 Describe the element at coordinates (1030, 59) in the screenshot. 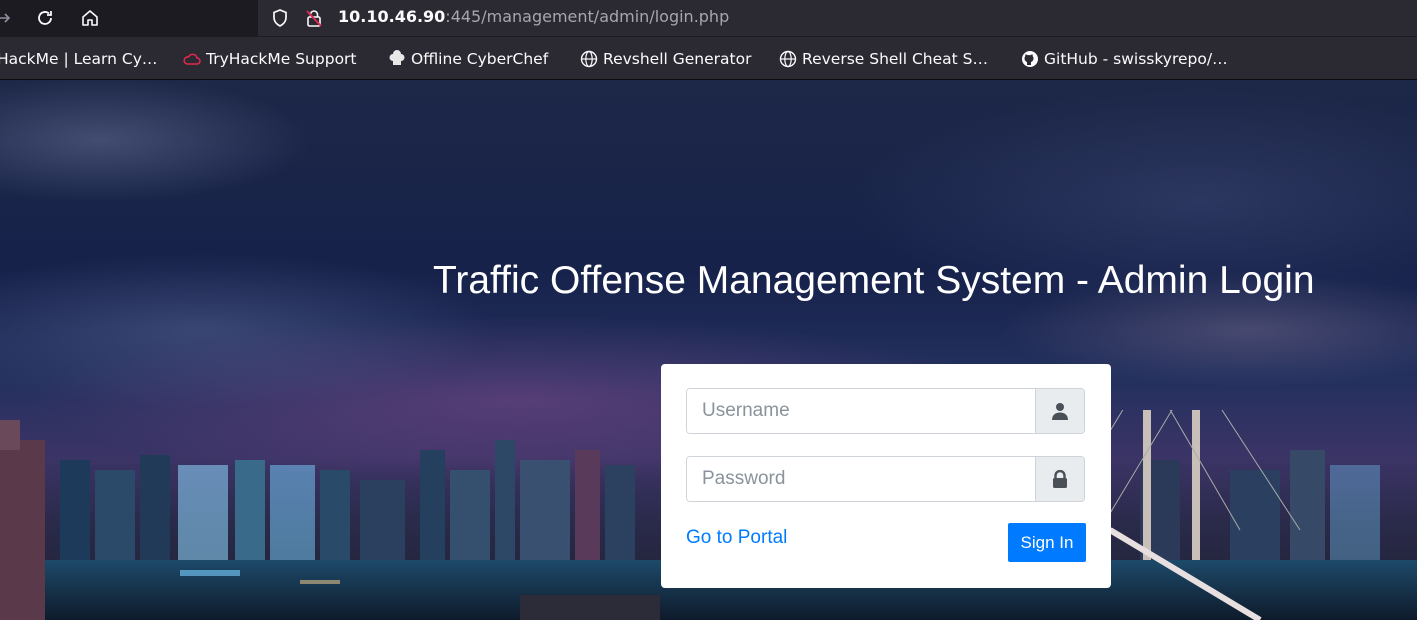

I see `github-icon` at that location.